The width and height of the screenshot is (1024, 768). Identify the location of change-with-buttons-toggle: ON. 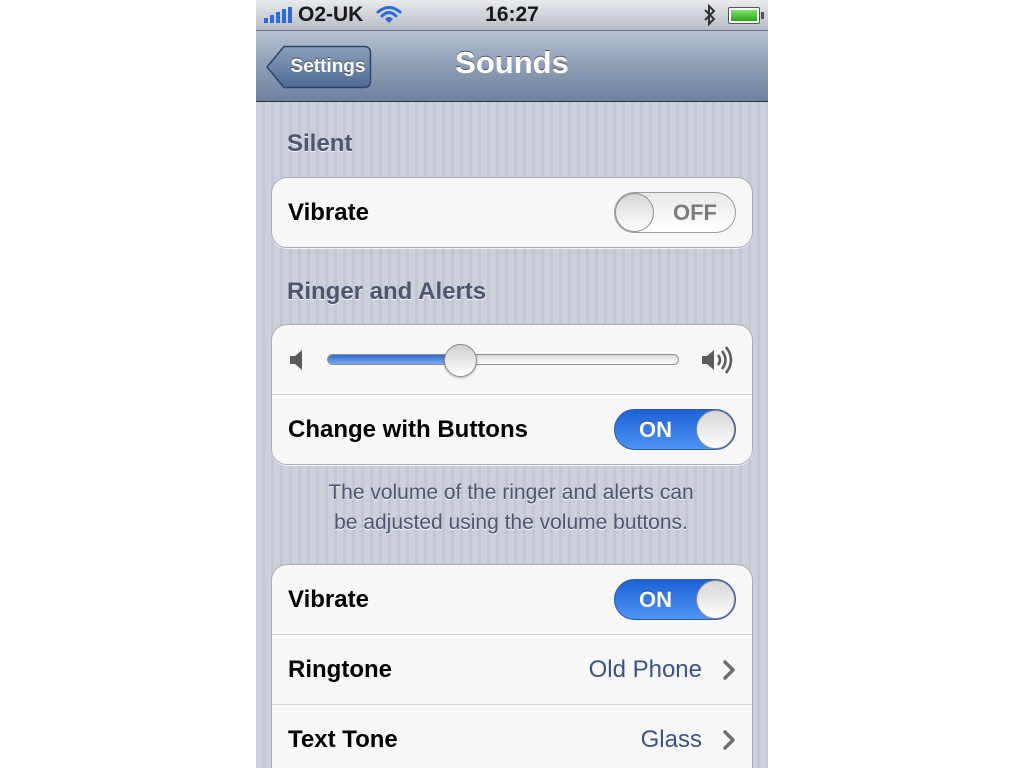
(675, 429).